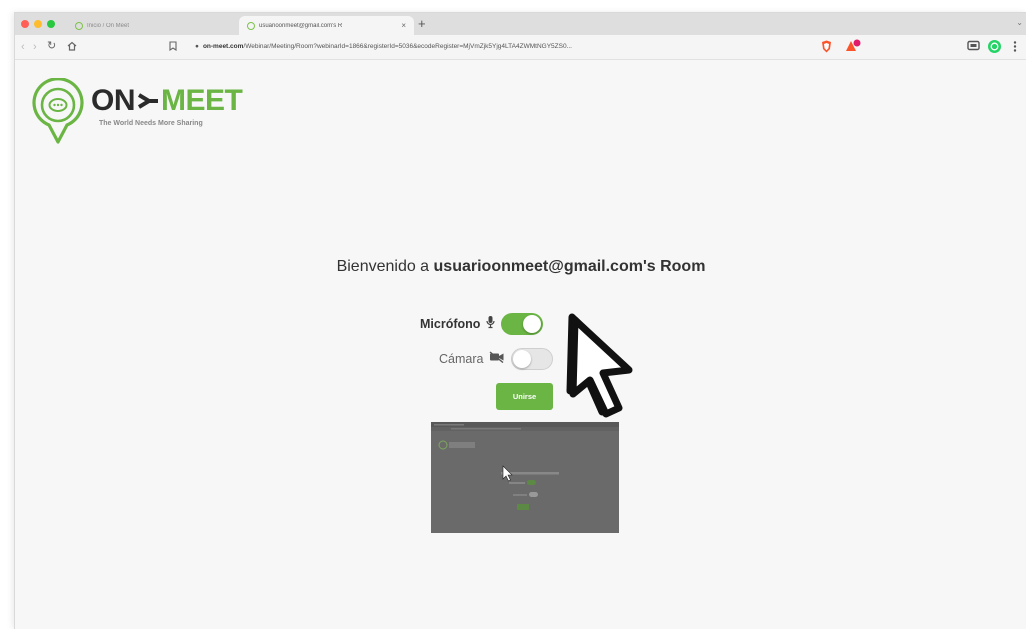 Image resolution: width=1026 pixels, height=629 pixels. I want to click on back-icon: ‹, so click(23, 47).